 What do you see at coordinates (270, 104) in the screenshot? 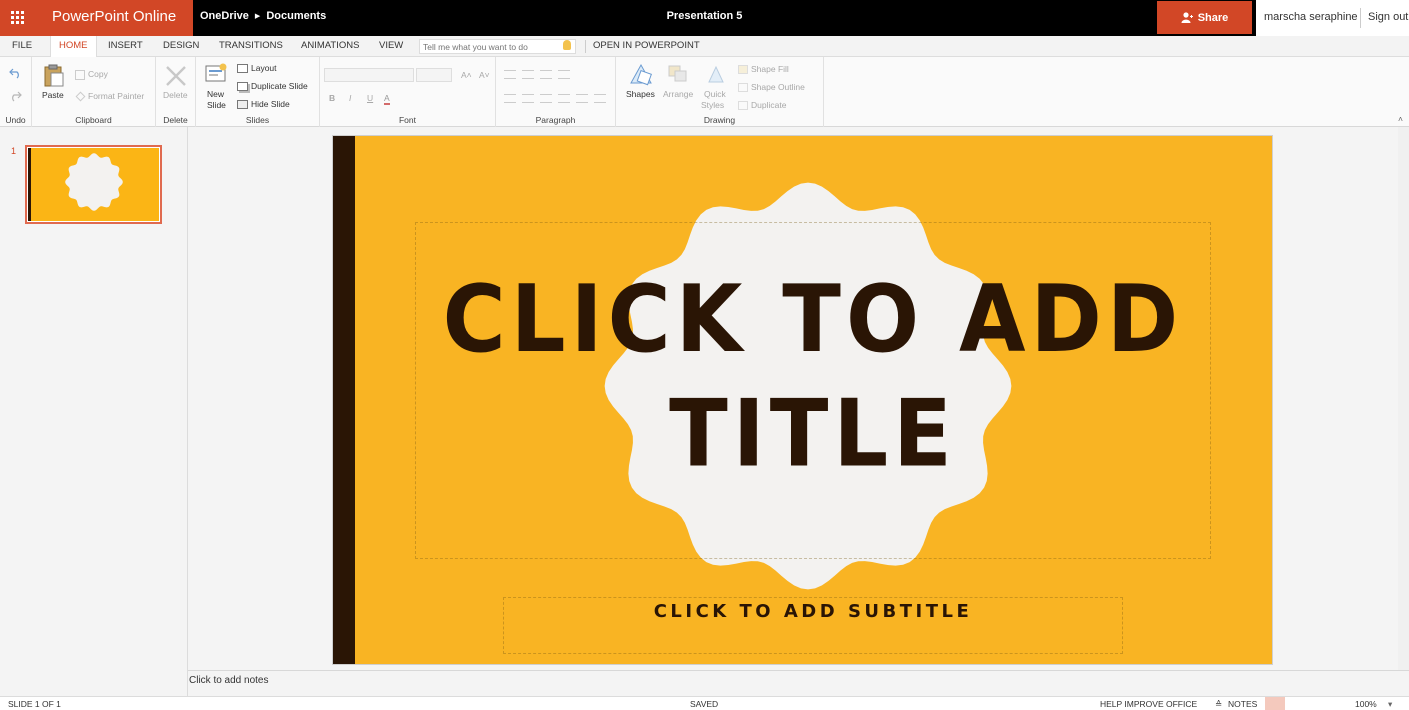
I see `hide-slide-button: Hide Slide` at bounding box center [270, 104].